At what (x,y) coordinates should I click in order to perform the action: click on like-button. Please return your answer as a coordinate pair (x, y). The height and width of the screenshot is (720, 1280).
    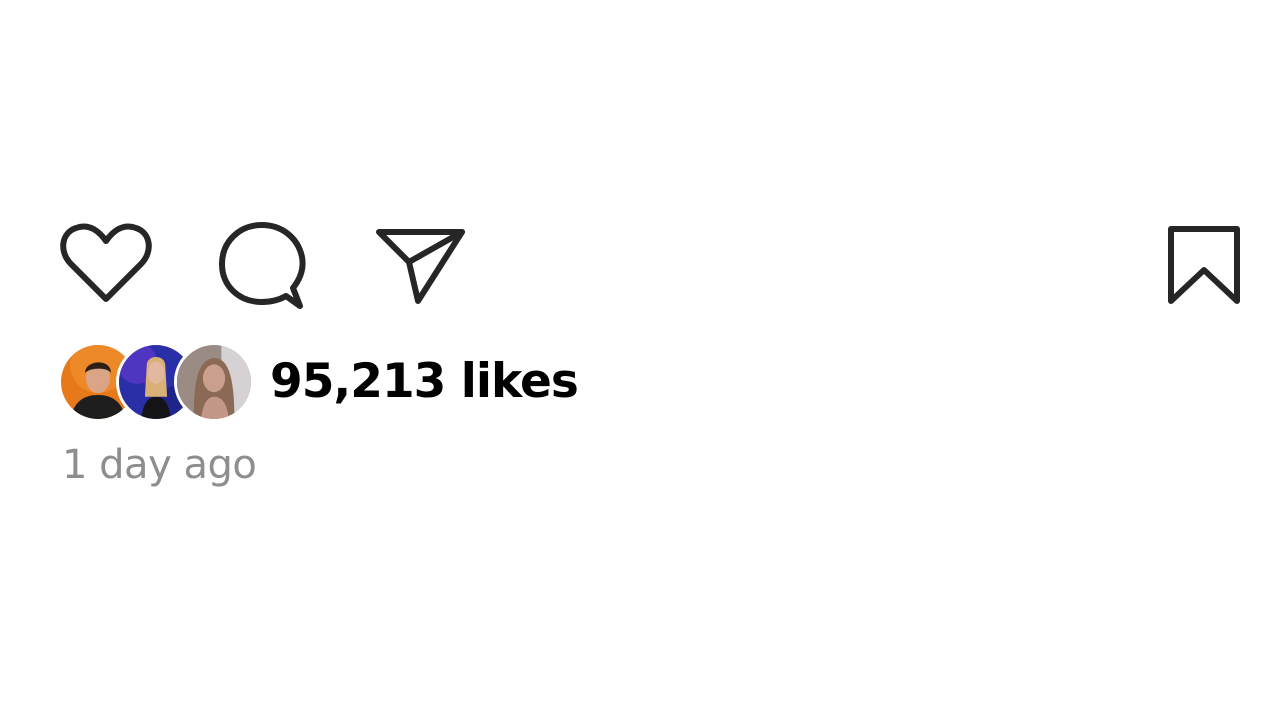
    Looking at the image, I should click on (106, 263).